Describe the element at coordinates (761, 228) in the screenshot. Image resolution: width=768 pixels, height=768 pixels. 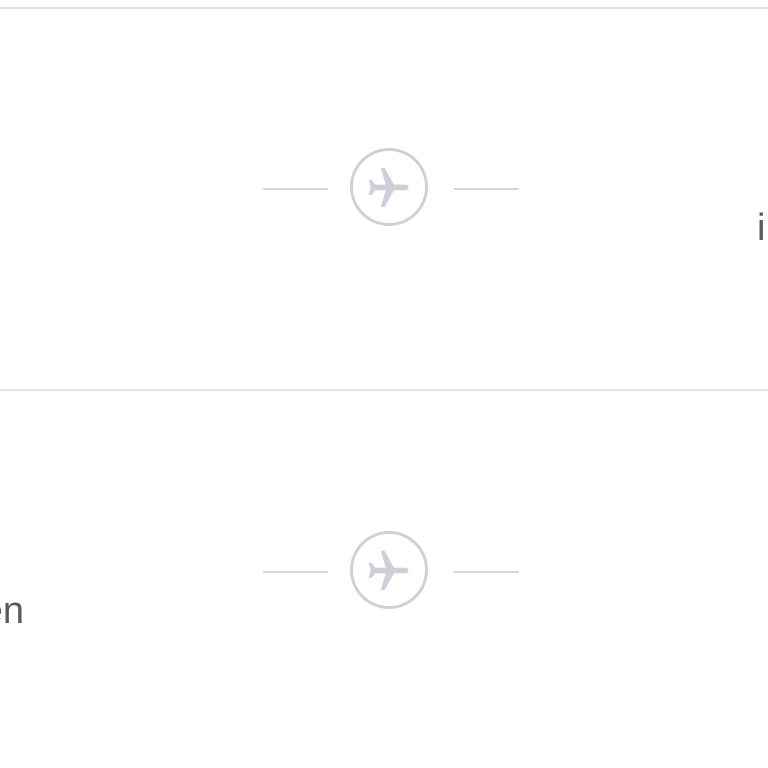
I see `destination-text: i` at that location.